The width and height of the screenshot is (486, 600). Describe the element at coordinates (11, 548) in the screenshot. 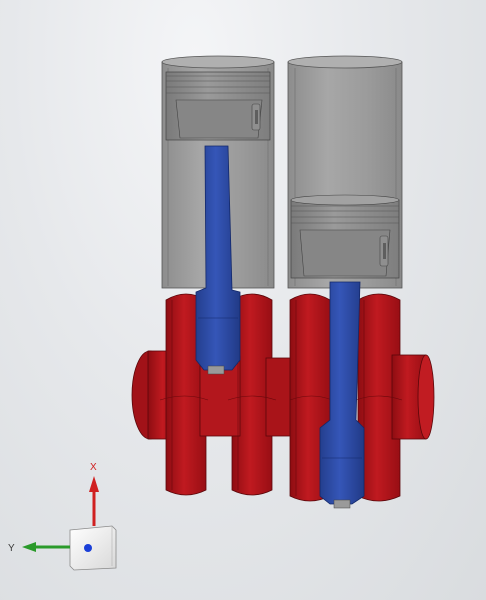

I see `y-axis-label: Y` at that location.